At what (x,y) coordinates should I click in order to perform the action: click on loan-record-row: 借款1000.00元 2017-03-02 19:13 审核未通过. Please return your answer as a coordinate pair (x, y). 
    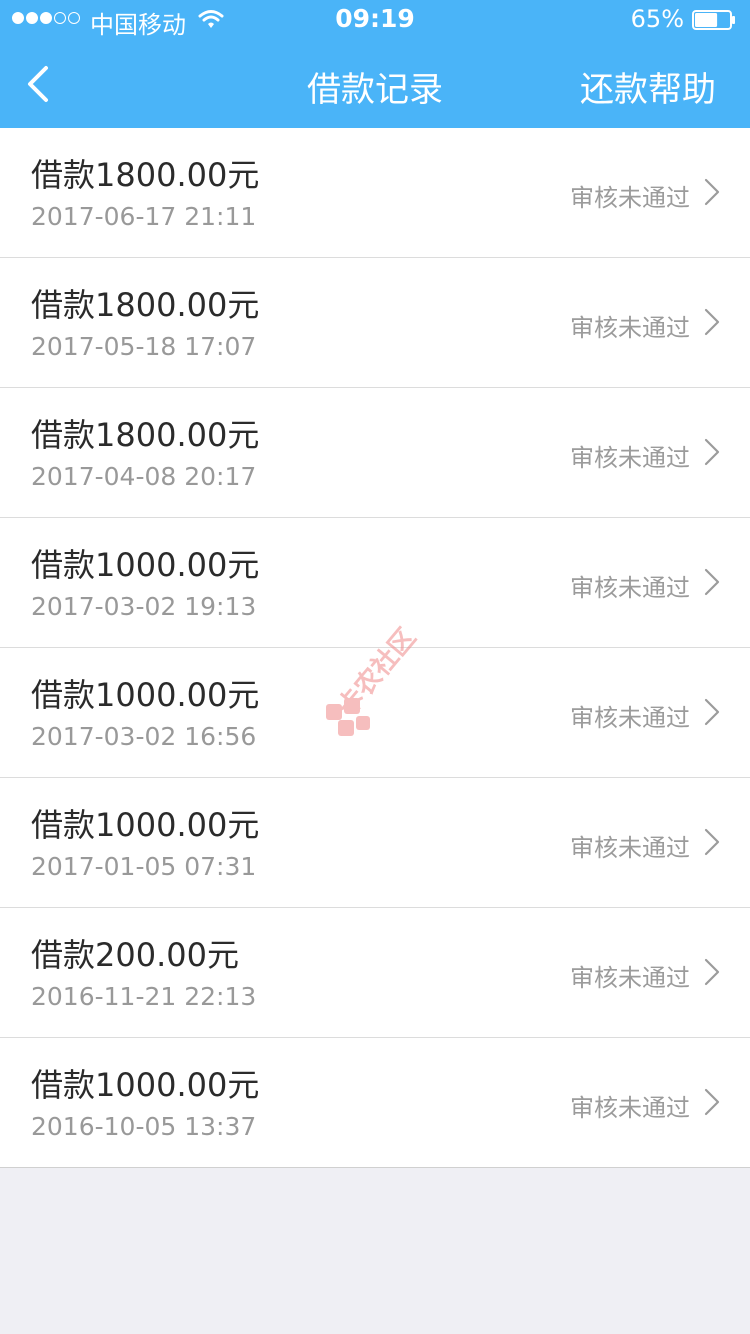
    Looking at the image, I should click on (375, 583).